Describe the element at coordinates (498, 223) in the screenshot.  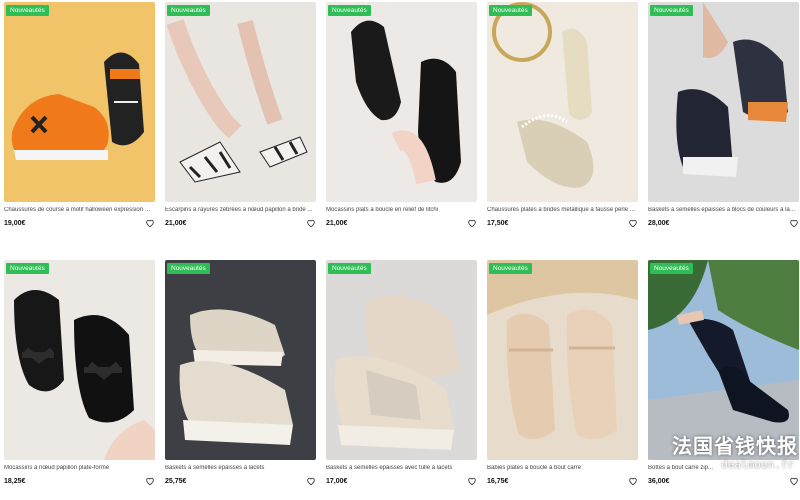
I see `product-price: 17,50€` at that location.